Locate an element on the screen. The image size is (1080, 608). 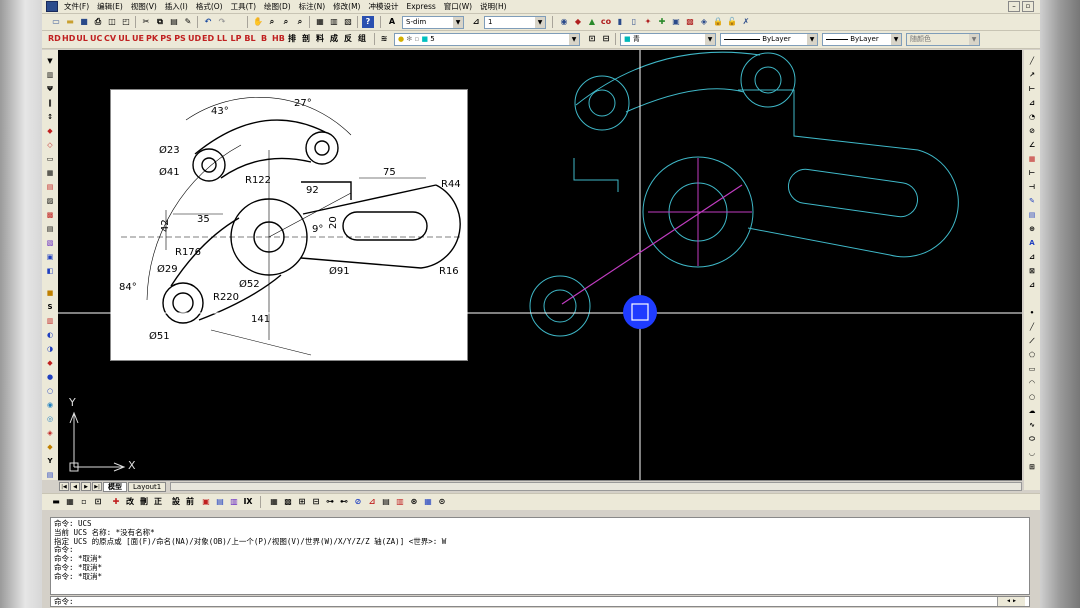
dim-angular-icon: ∠ is located at coordinates (1032, 145).